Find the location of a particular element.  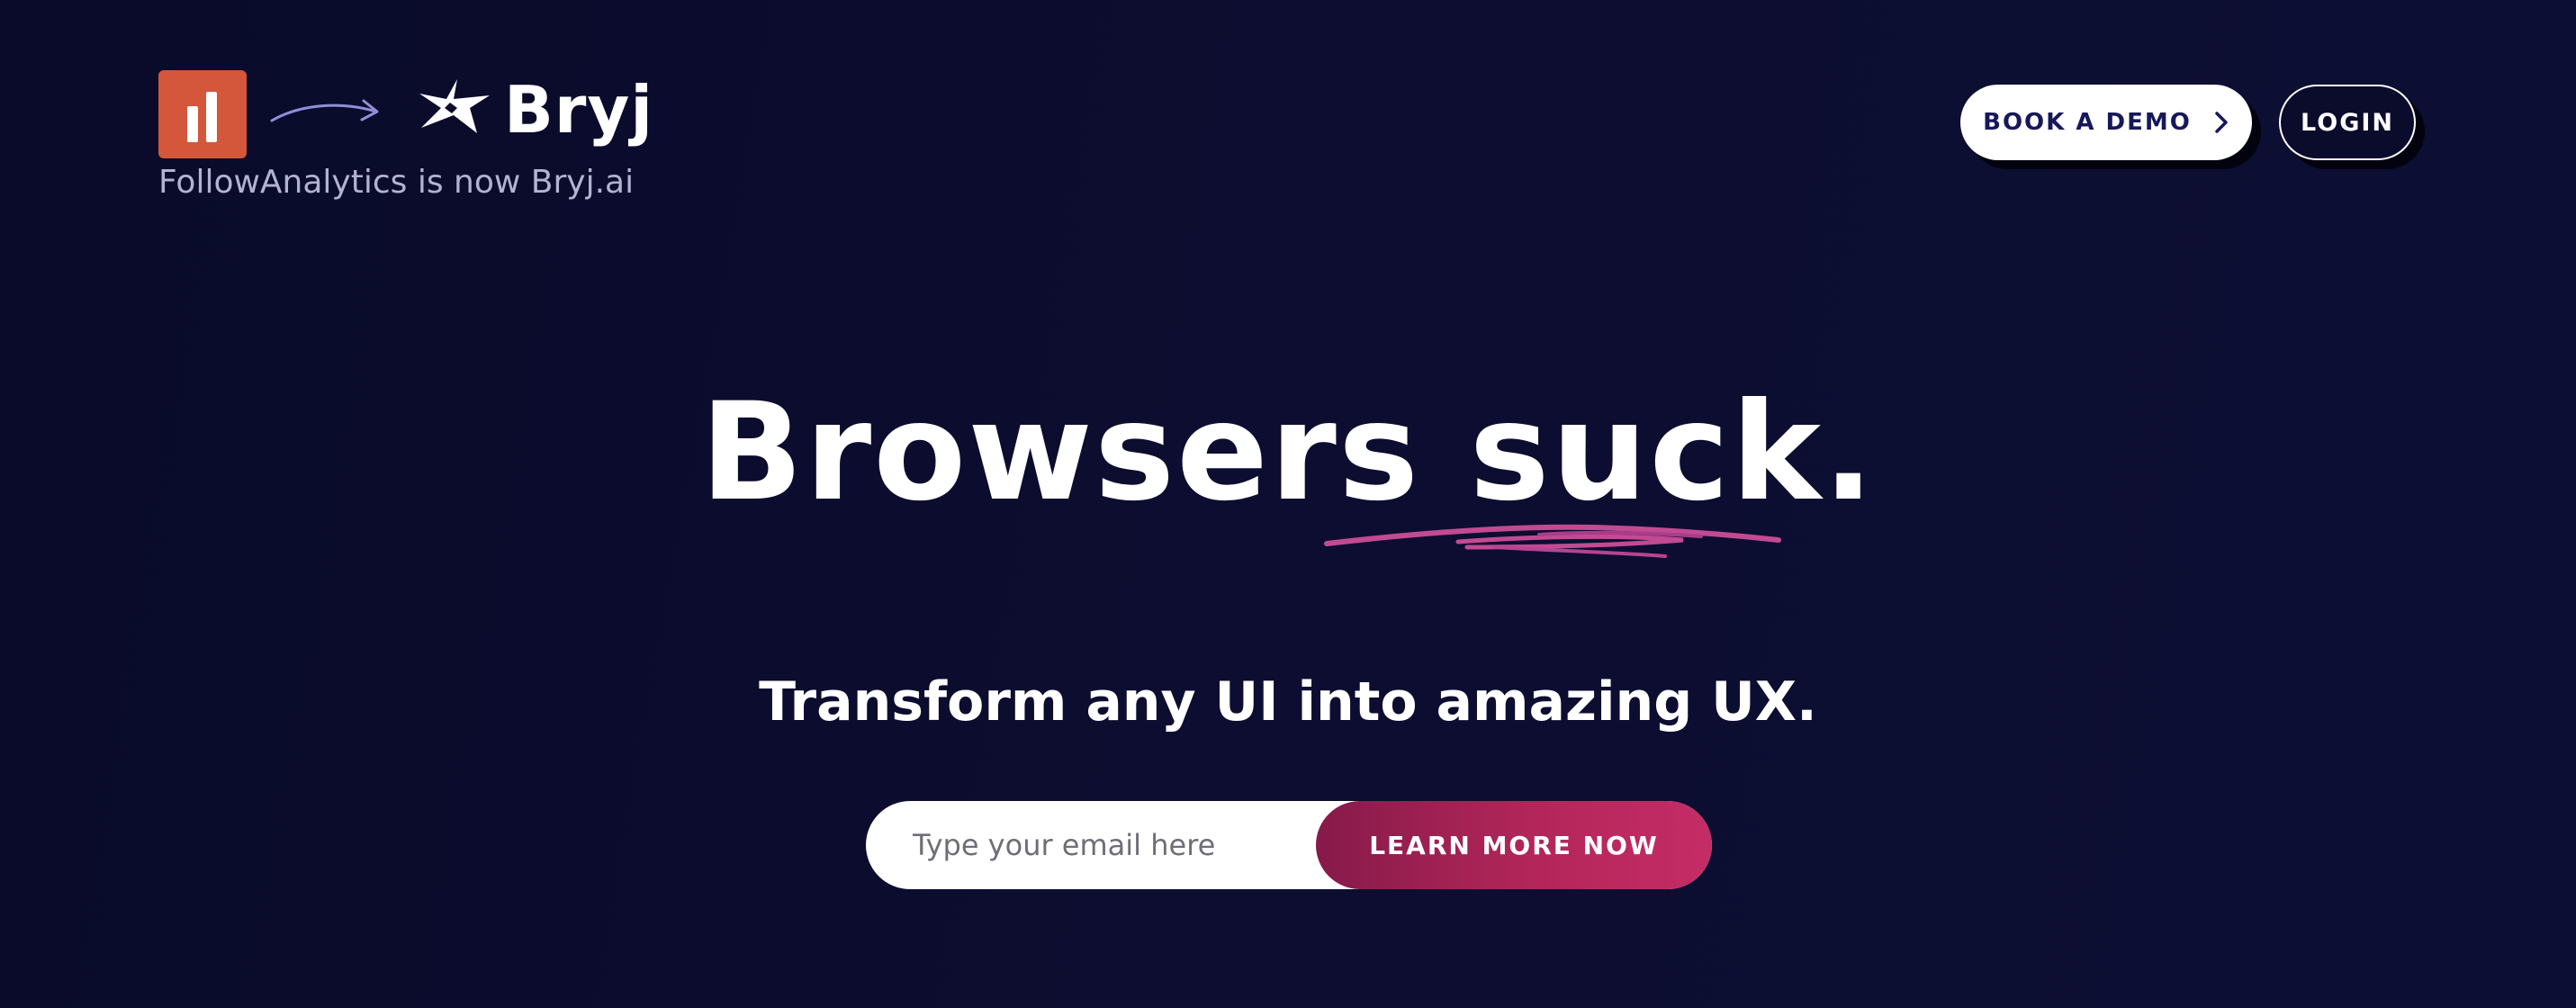

book-demo-label: BOOK A DEMO is located at coordinates (2087, 122).